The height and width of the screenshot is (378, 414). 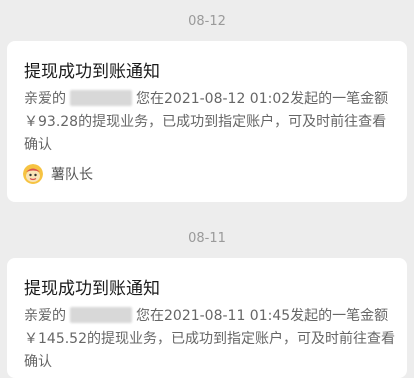 I want to click on shu-captain-avatar-icon, so click(x=33, y=174).